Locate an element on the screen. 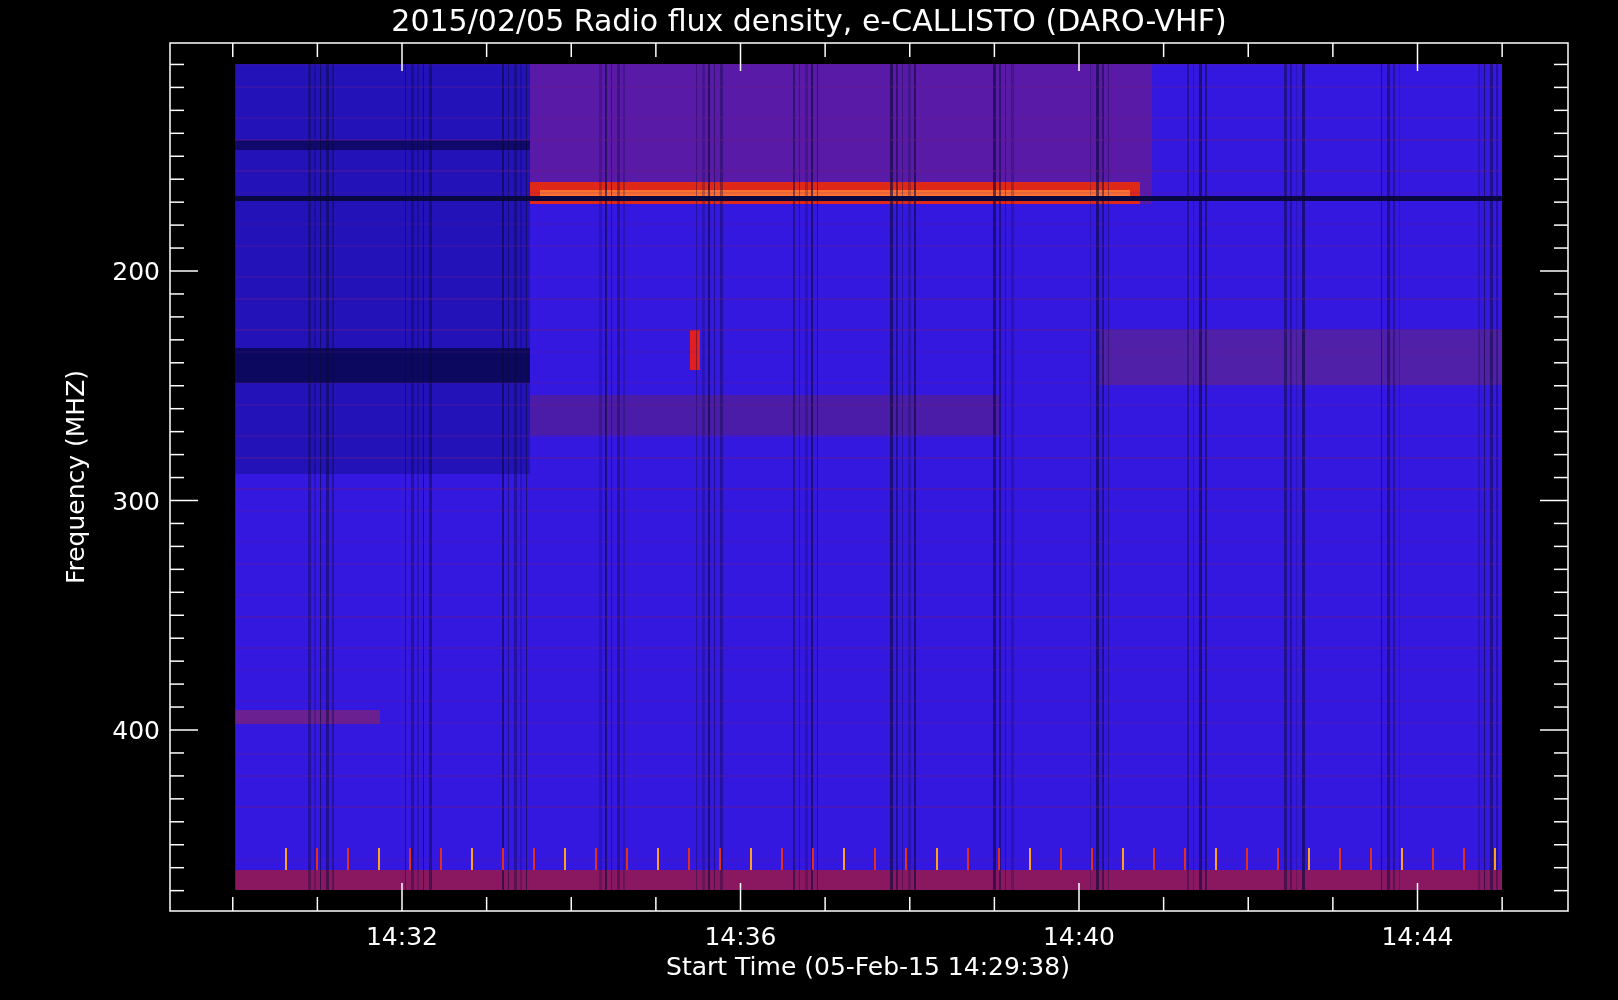  y-tick-label: 400 is located at coordinates (136, 730).